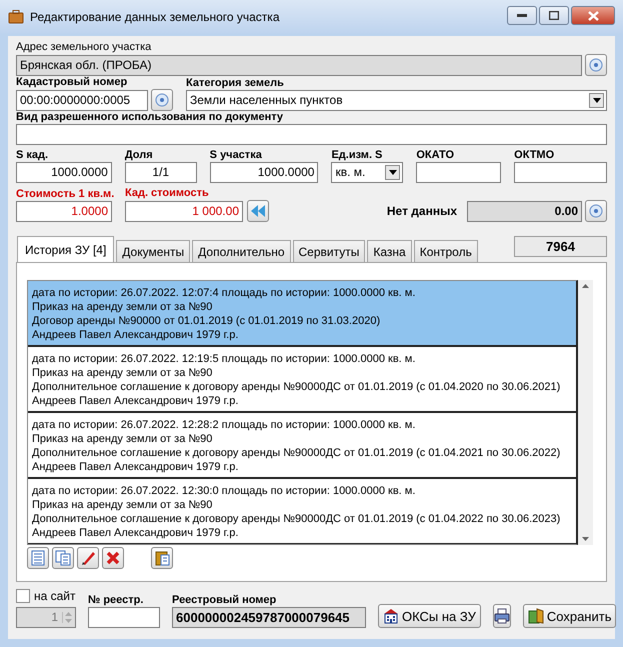 This screenshot has height=647, width=623. I want to click on field-label: Кадастровый номер, so click(72, 82).